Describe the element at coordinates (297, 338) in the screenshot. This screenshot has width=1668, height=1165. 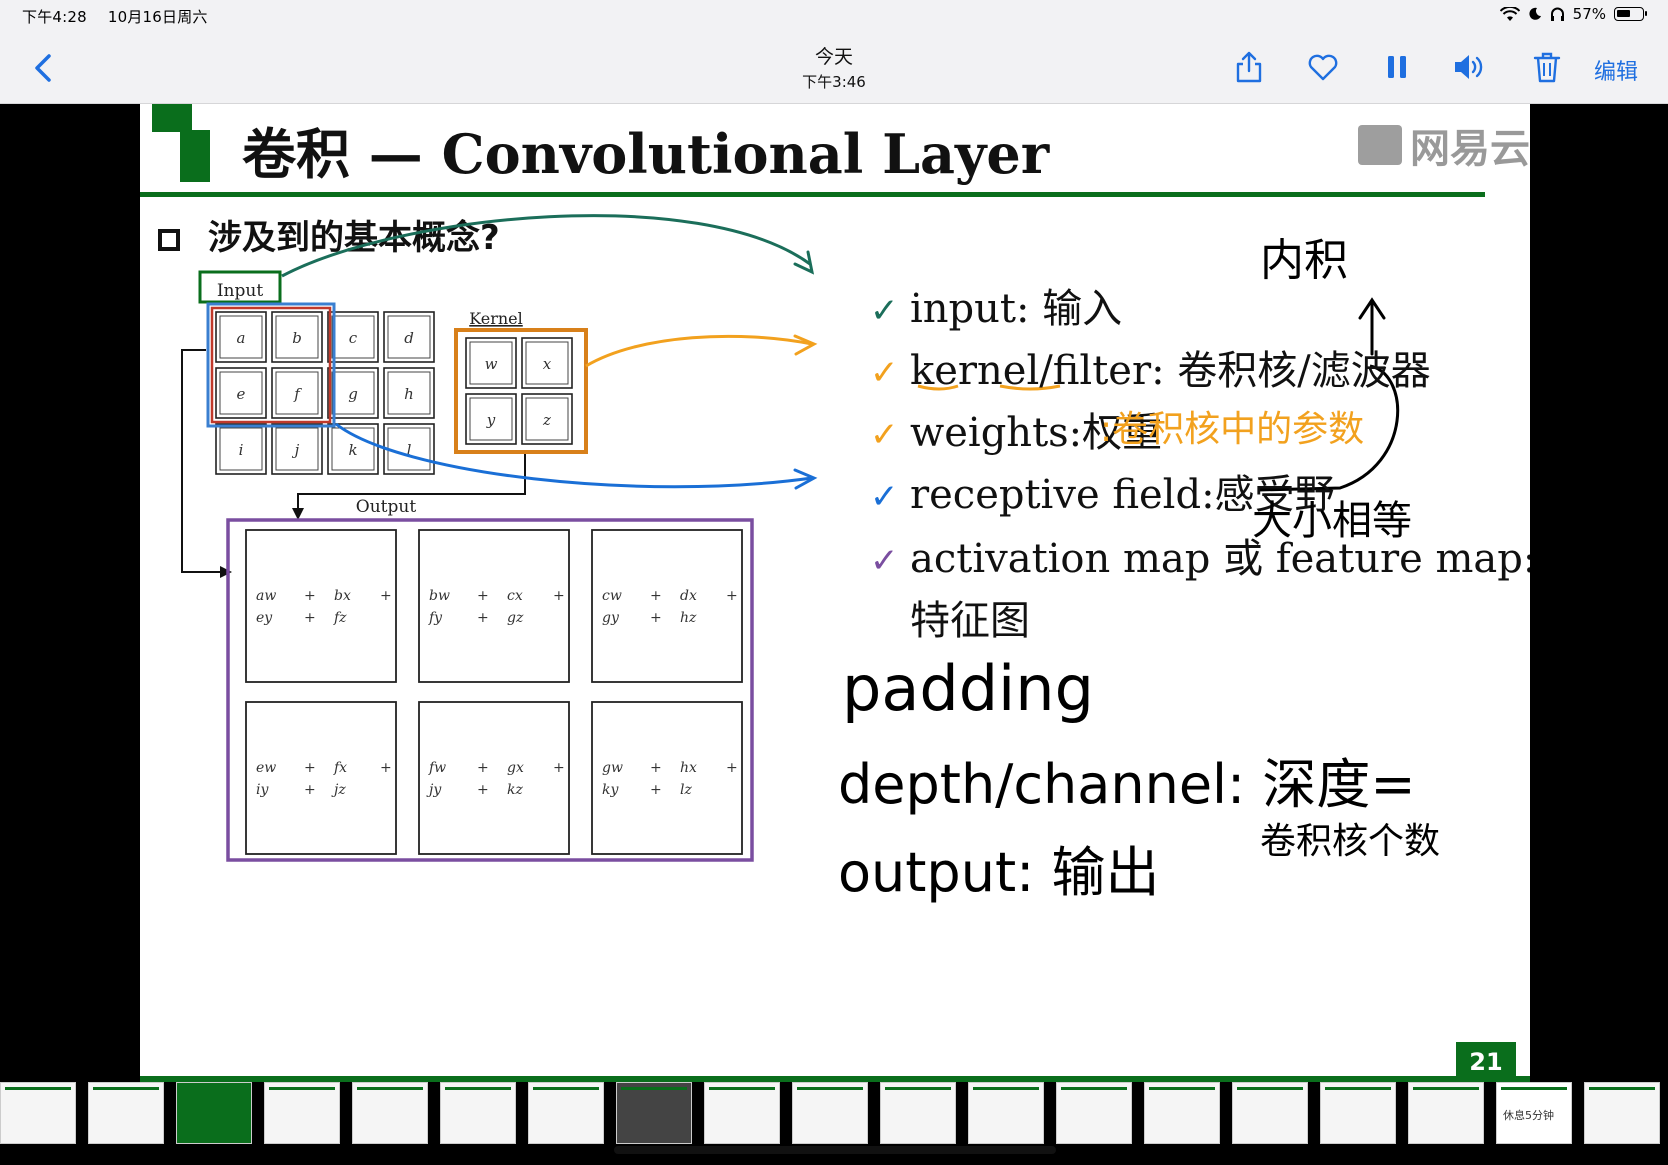
I see `input-cell-label: b` at that location.